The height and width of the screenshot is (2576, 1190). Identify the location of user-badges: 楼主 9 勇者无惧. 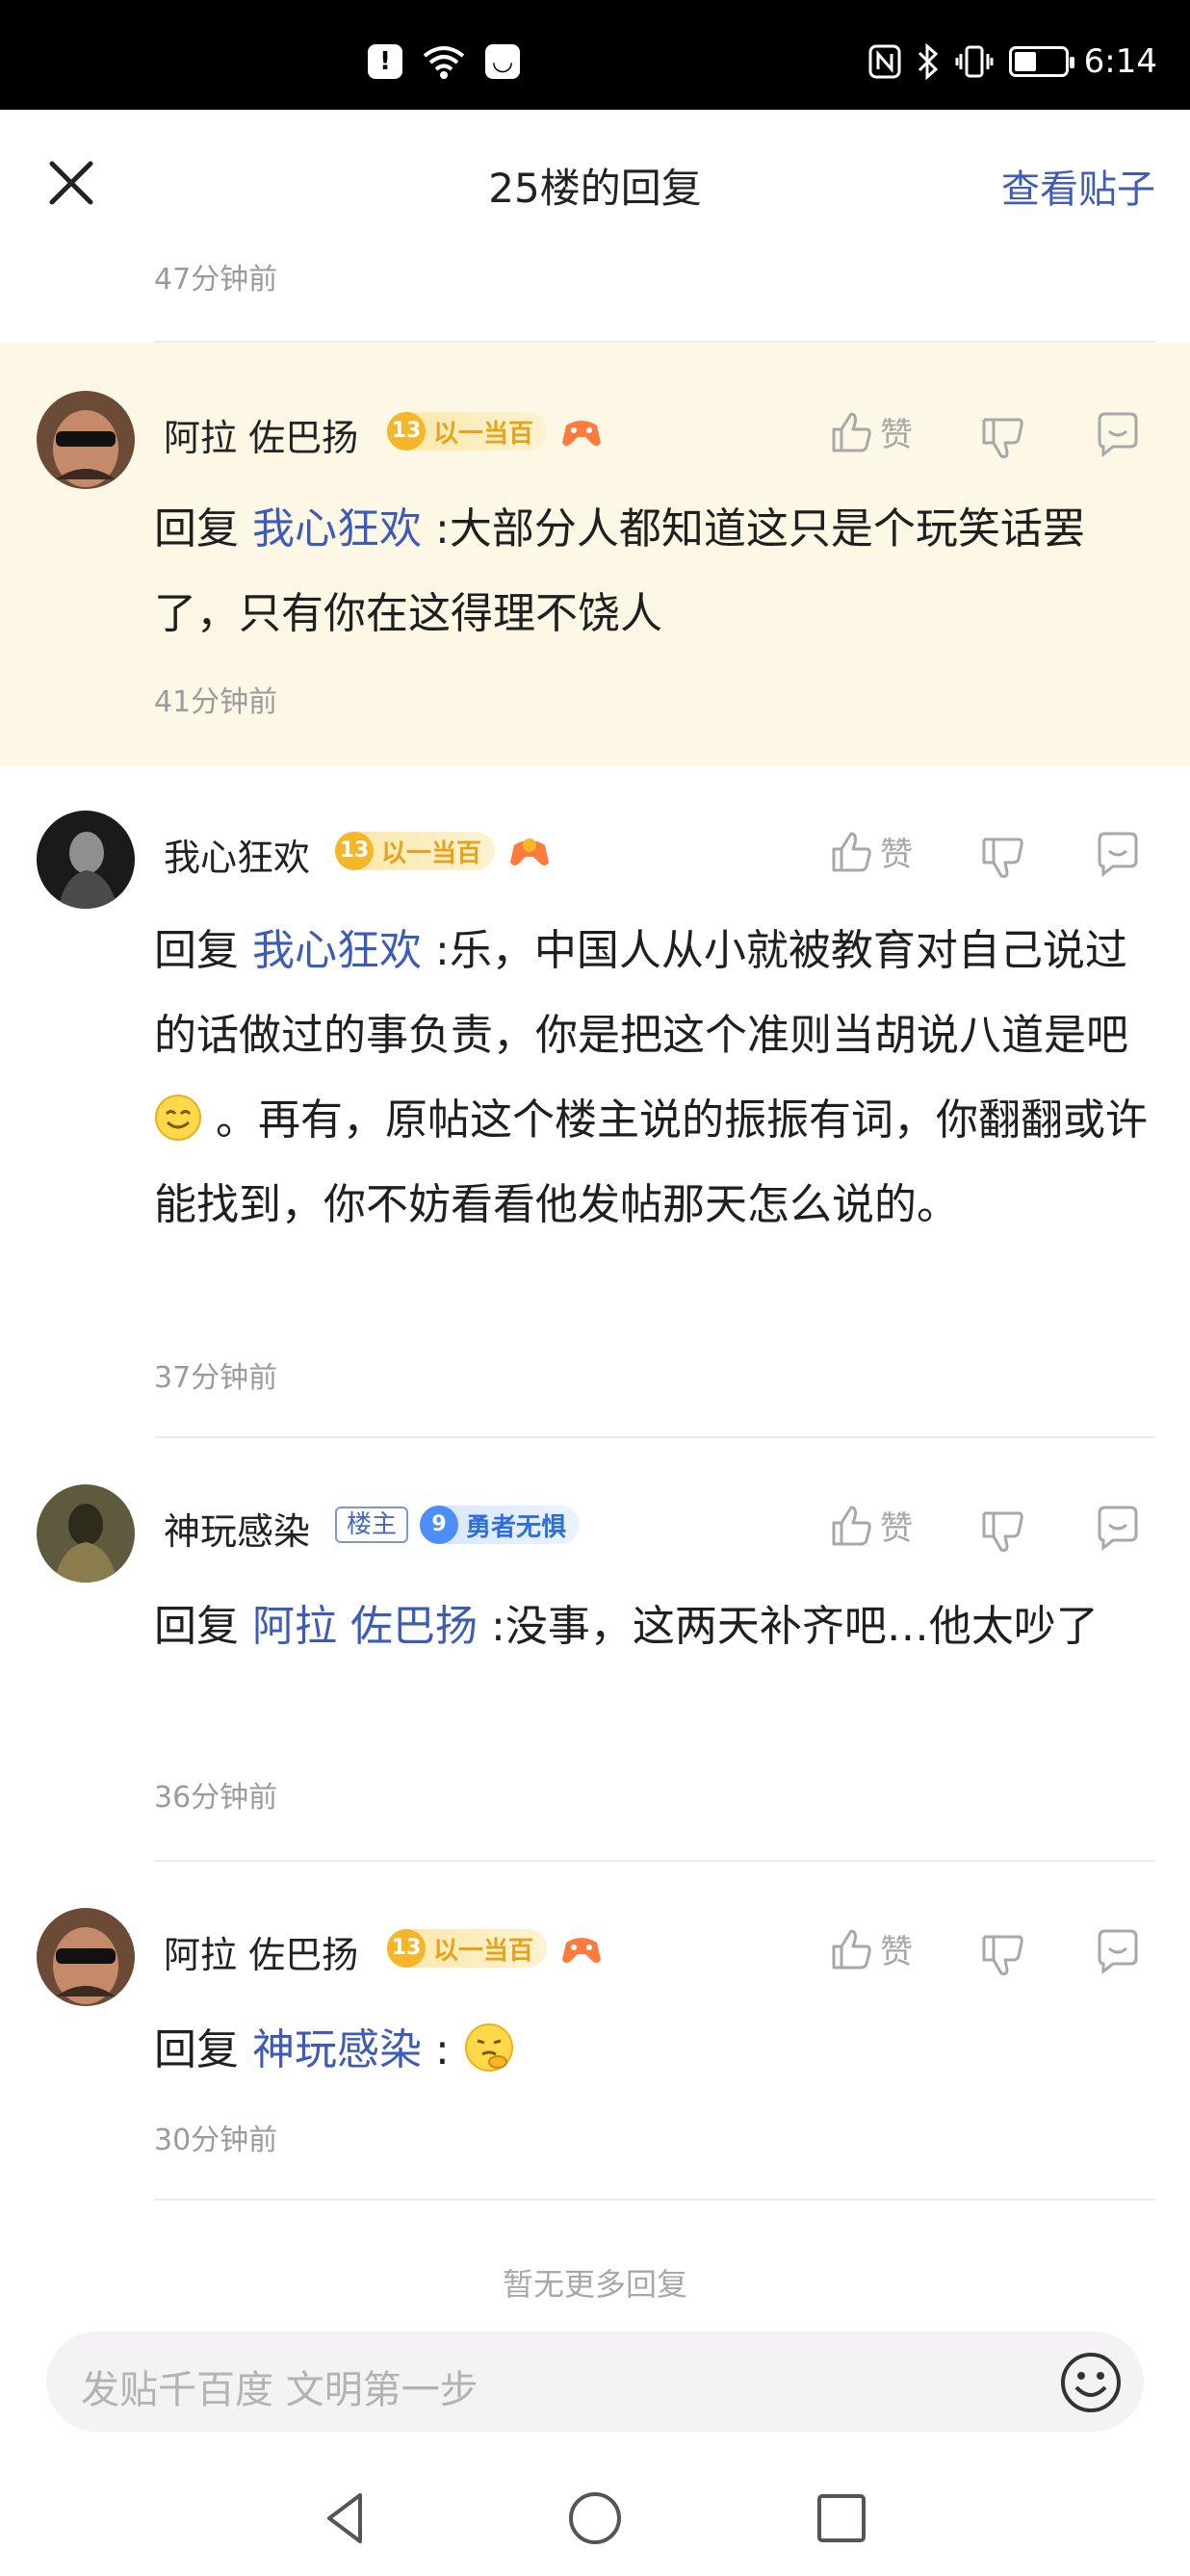
(458, 1525).